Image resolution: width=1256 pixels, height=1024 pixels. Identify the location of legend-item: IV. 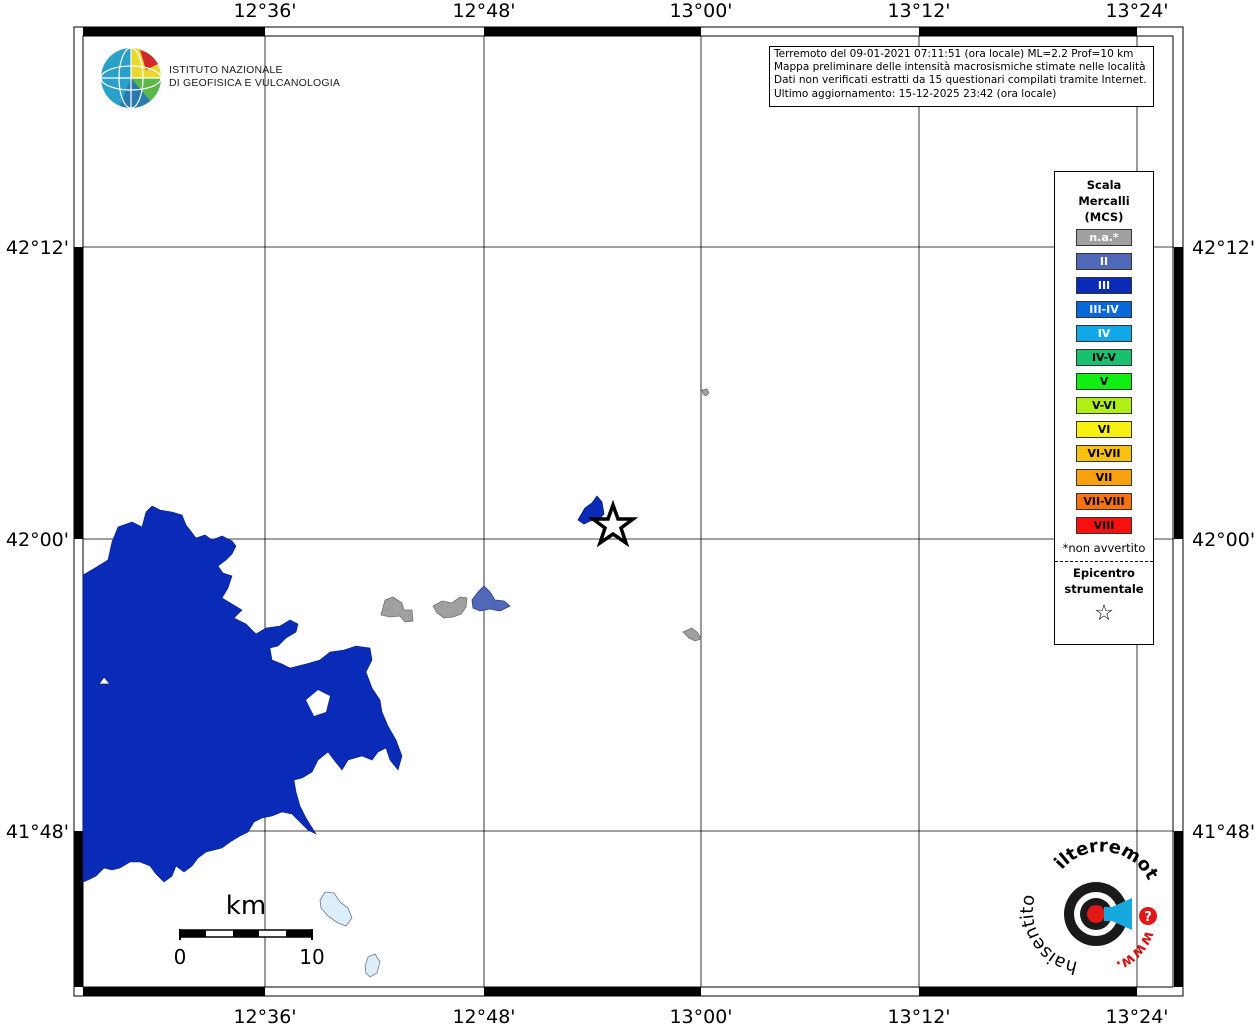
(1104, 333).